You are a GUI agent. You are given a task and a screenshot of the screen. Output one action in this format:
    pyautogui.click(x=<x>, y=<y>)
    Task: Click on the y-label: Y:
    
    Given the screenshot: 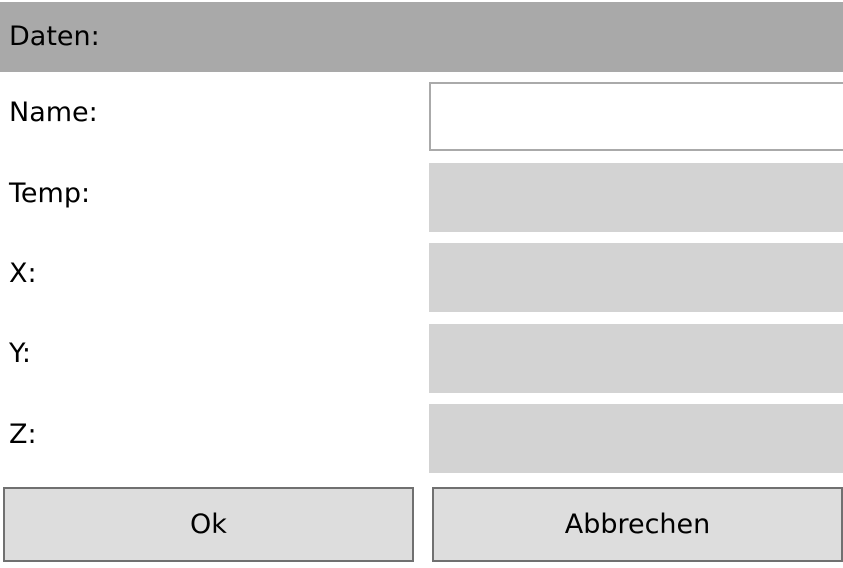 What is the action you would take?
    pyautogui.click(x=20, y=353)
    